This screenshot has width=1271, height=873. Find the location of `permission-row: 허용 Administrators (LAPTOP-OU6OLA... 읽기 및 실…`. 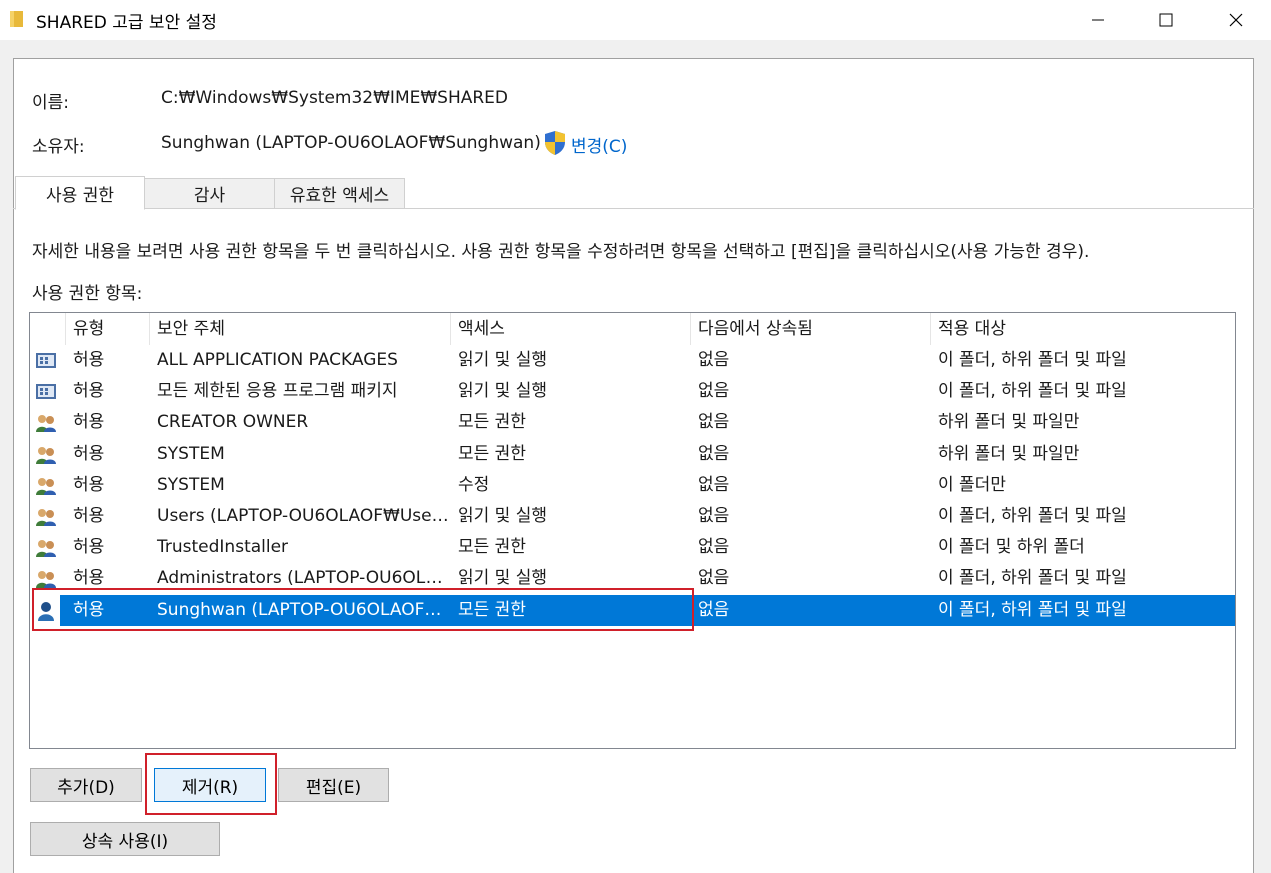

permission-row: 허용 Administrators (LAPTOP-OU6OLA... 읽기 및 실… is located at coordinates (632, 578).